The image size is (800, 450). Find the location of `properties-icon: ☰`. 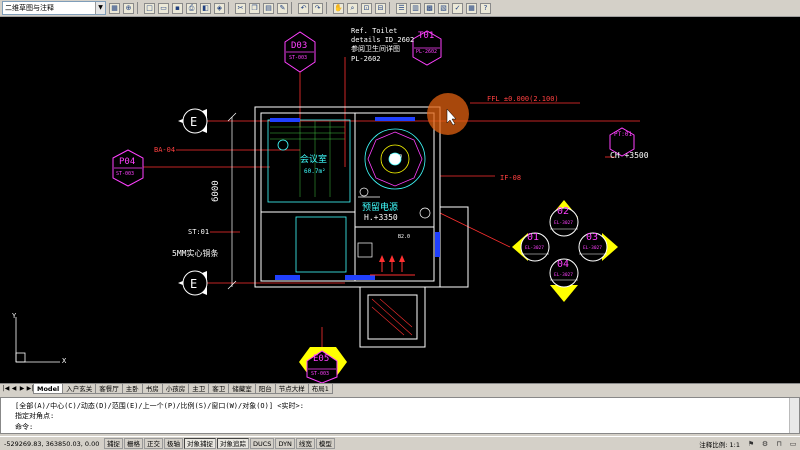

properties-icon: ☰ is located at coordinates (401, 8).